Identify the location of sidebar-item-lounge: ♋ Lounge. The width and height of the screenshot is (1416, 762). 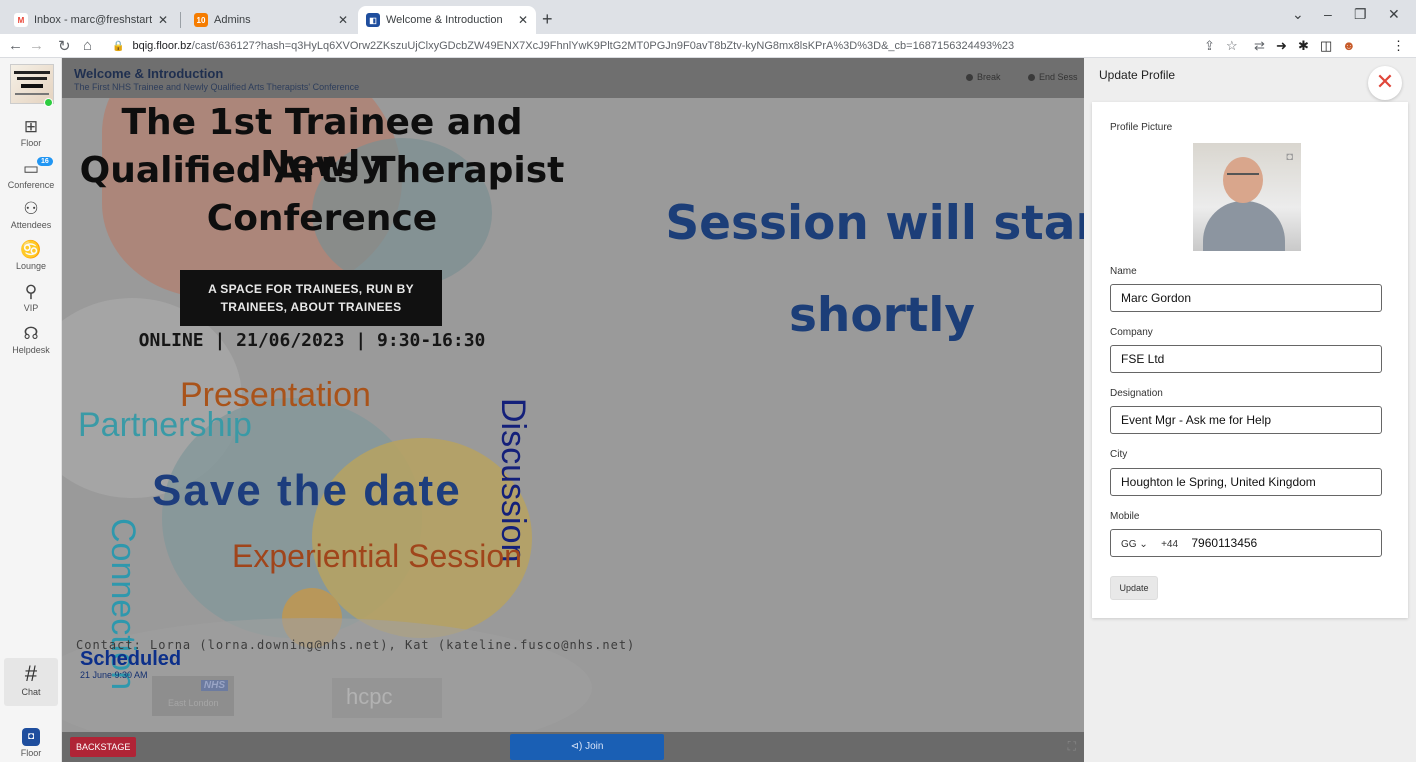
(31, 256).